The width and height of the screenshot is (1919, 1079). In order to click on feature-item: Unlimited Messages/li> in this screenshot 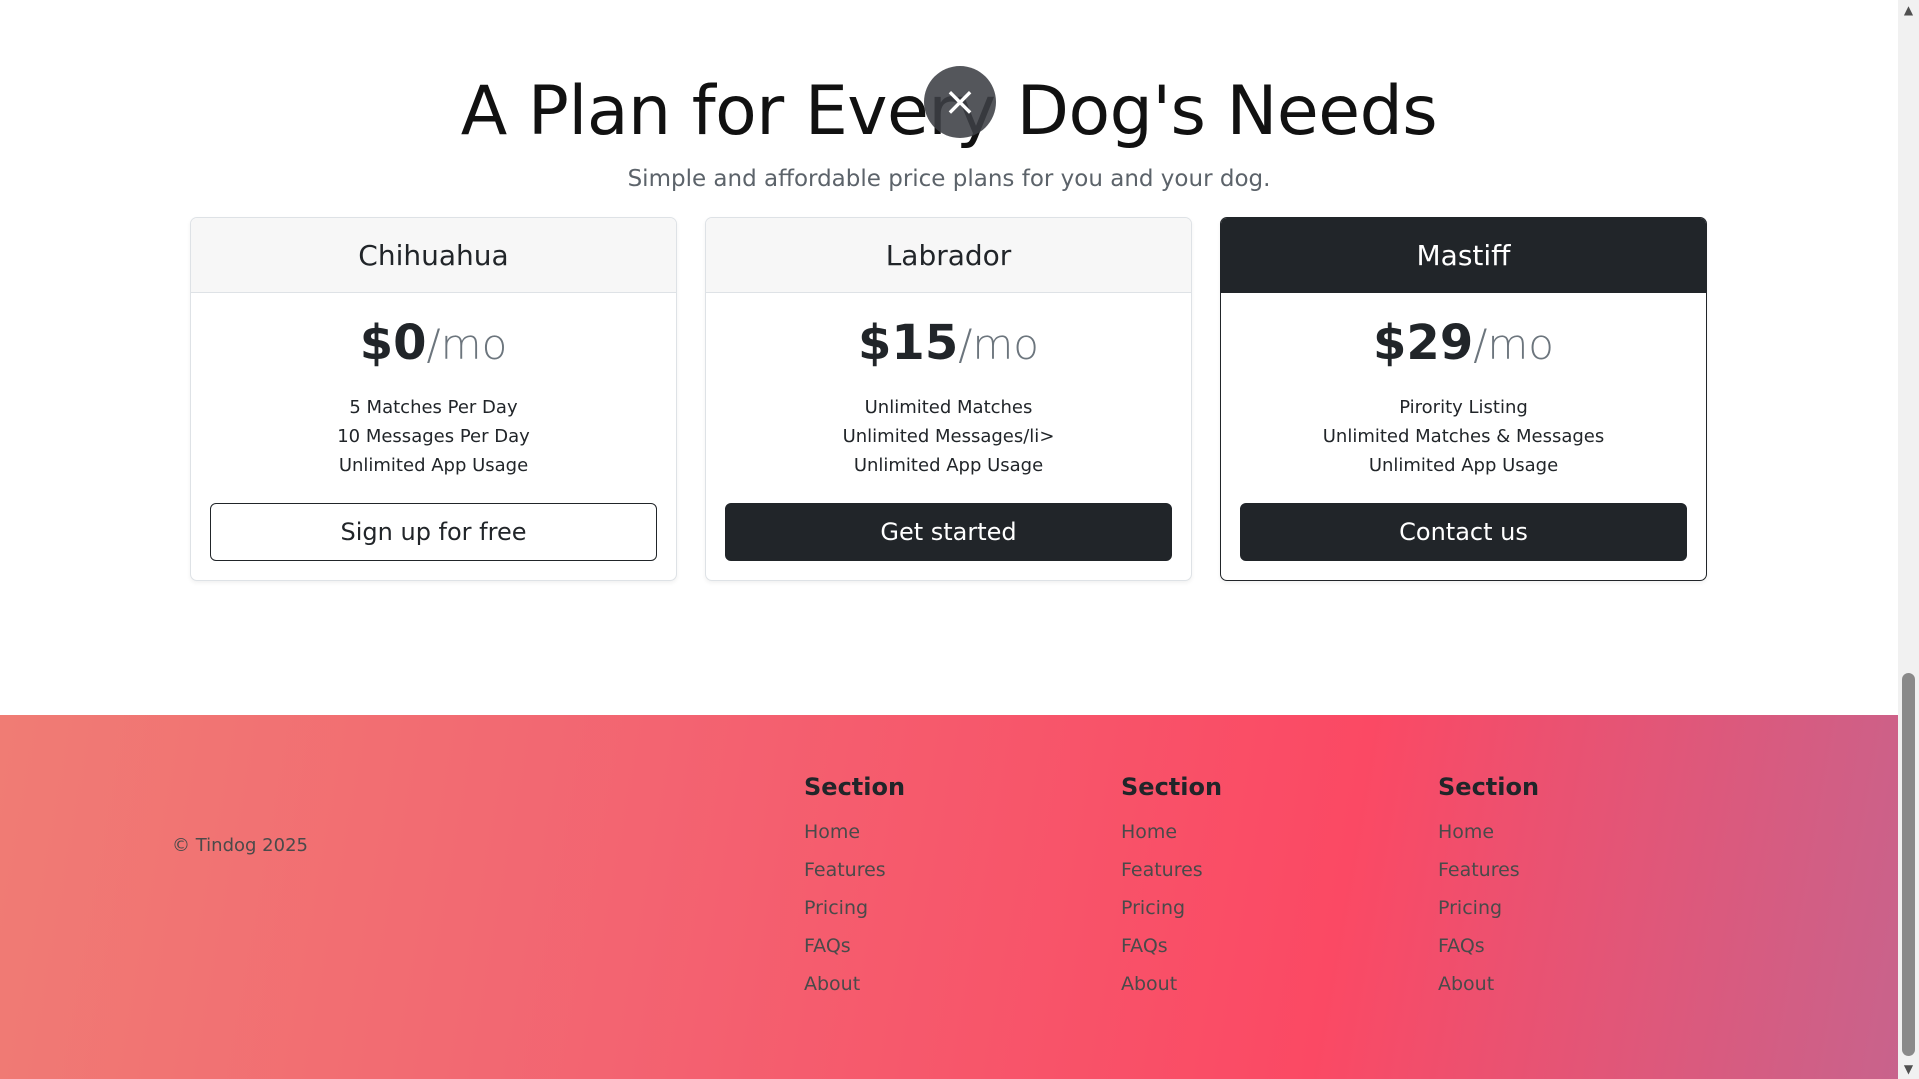, I will do `click(948, 436)`.